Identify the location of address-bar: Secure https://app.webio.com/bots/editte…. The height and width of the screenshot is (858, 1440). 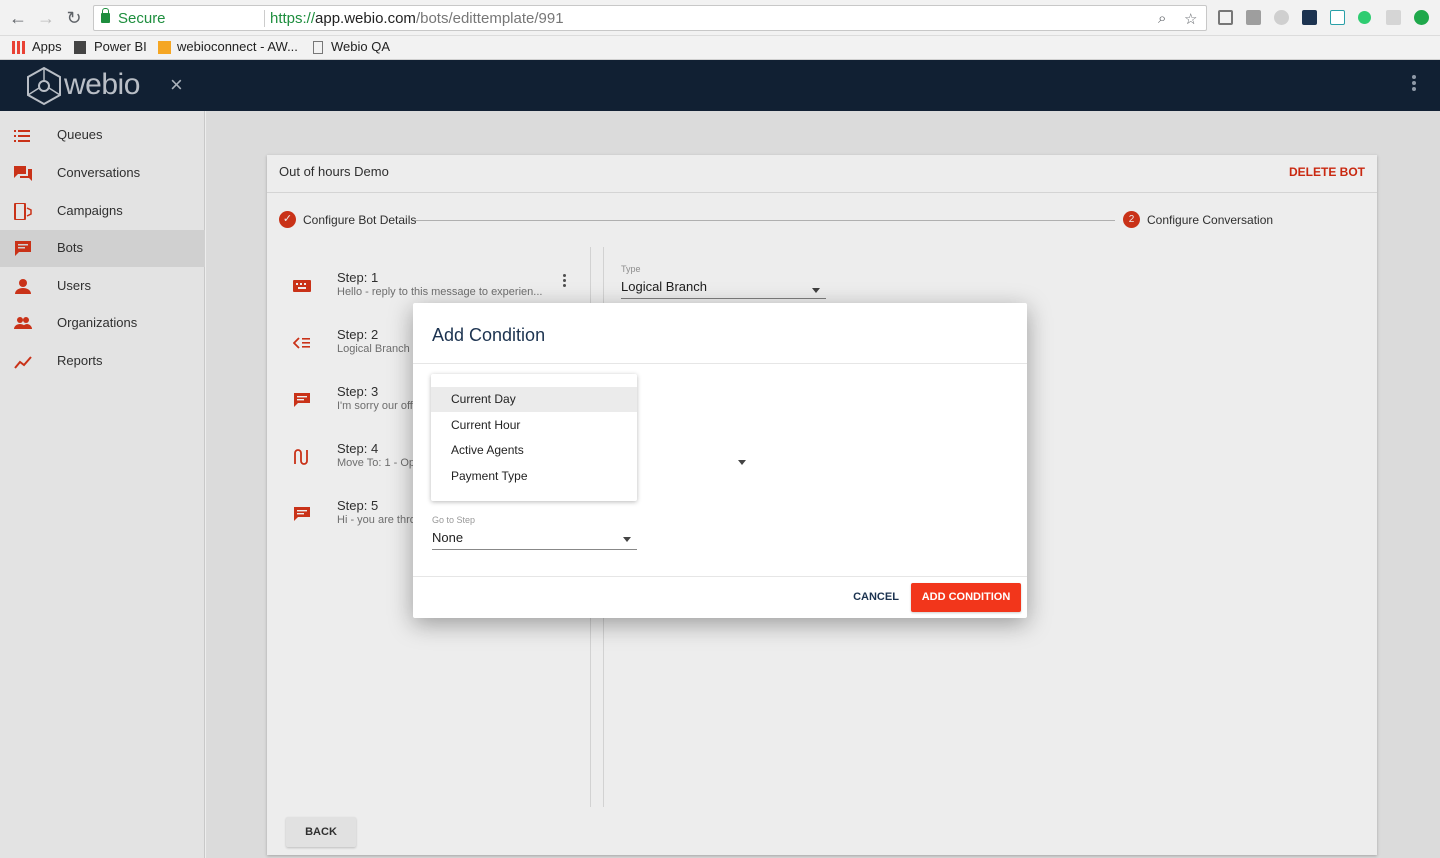
(650, 18).